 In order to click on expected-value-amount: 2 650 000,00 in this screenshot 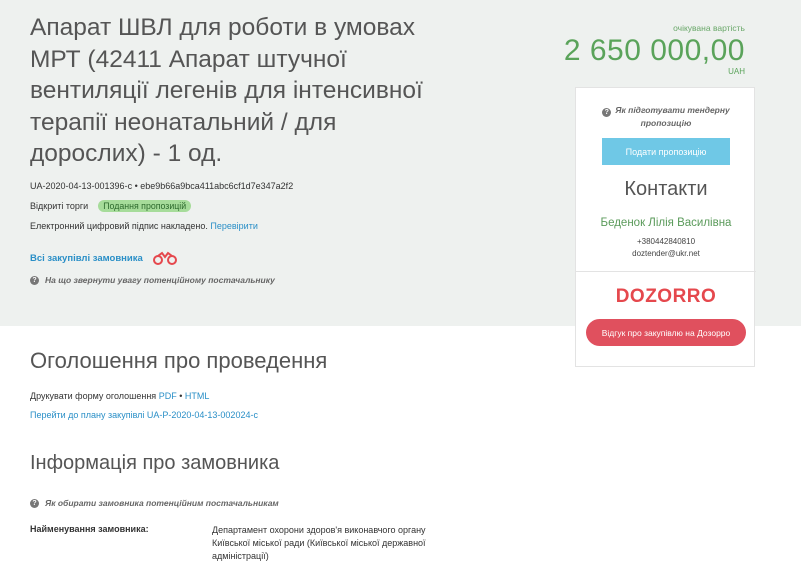, I will do `click(654, 50)`.